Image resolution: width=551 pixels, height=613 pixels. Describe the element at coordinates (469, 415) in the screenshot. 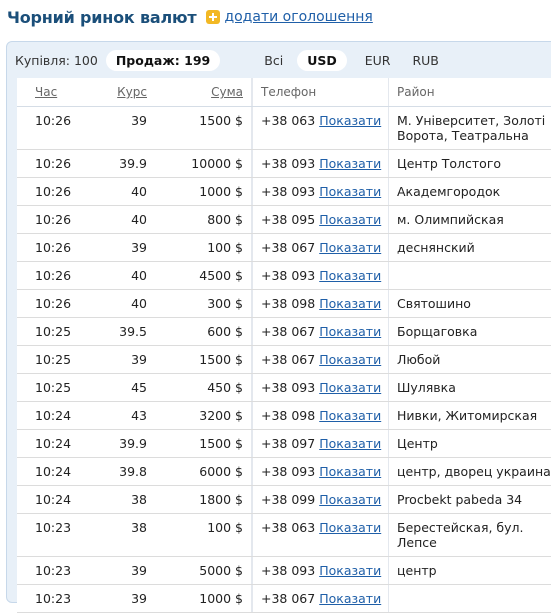

I see `district-cell: Нивки, Житомирская` at that location.